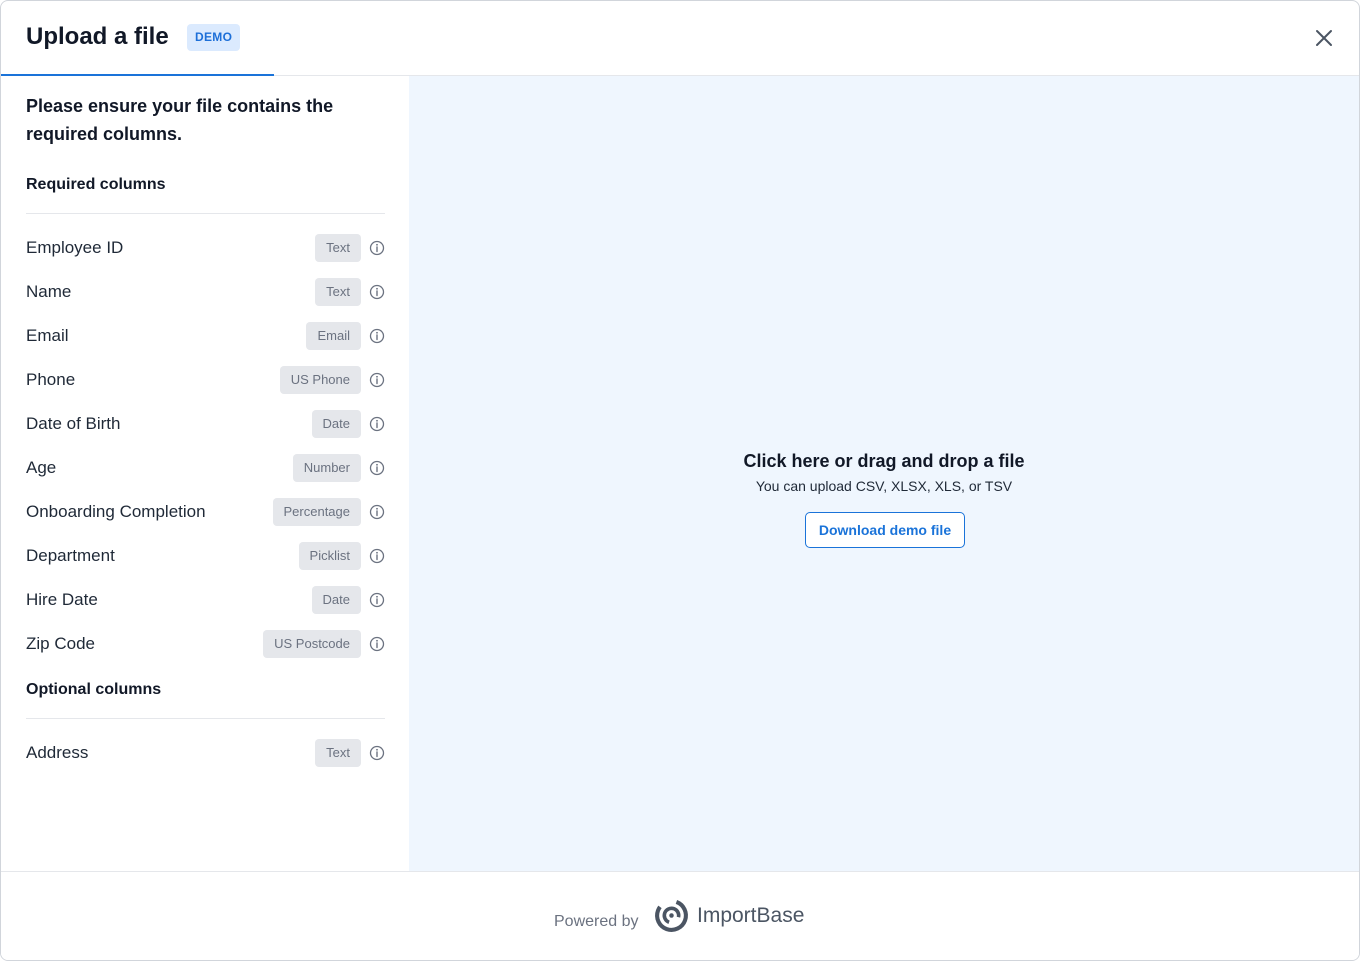 The width and height of the screenshot is (1360, 961). What do you see at coordinates (60, 643) in the screenshot?
I see `column-name: Zip Code` at bounding box center [60, 643].